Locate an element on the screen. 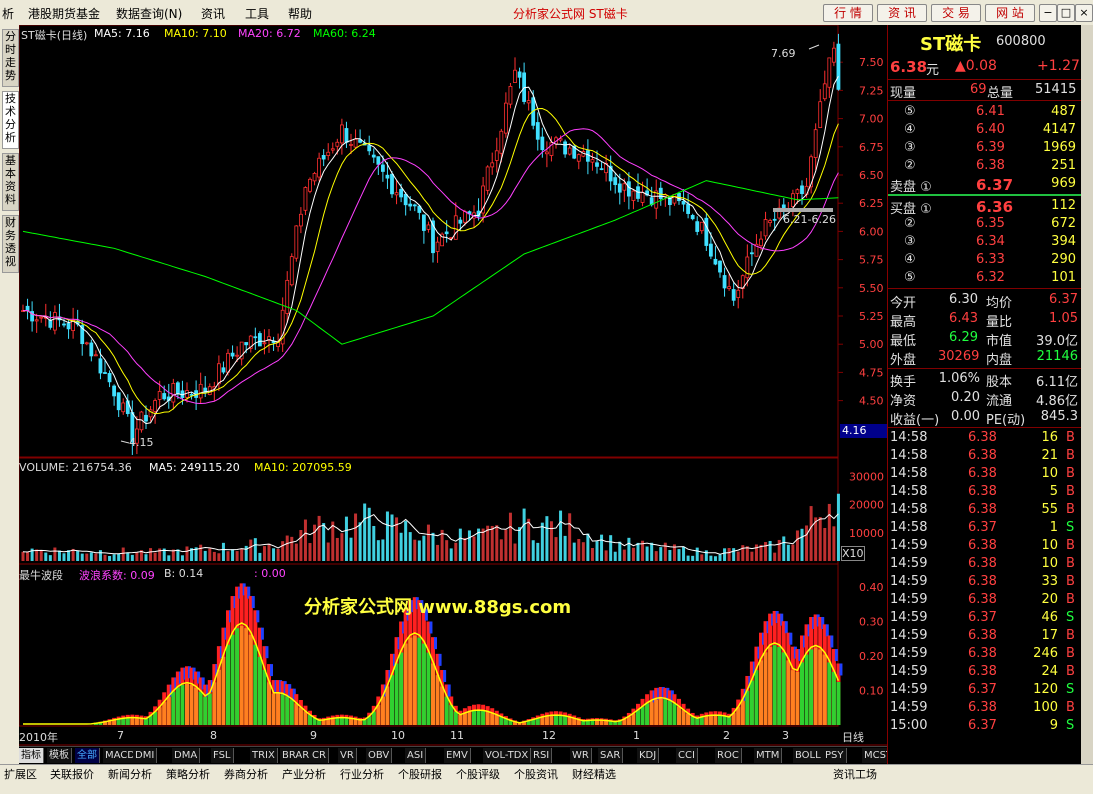 This screenshot has width=1093, height=794. quote-button: 行 情 is located at coordinates (848, 13).